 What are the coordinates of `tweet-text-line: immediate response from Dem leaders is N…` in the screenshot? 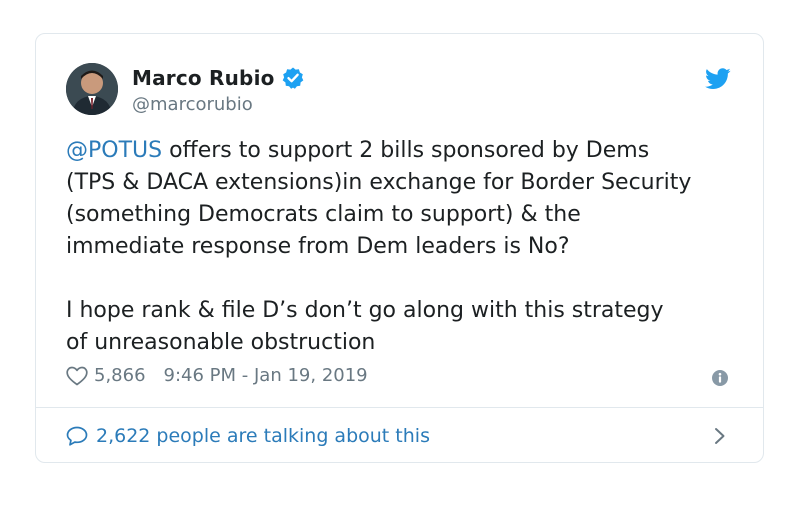 It's located at (318, 246).